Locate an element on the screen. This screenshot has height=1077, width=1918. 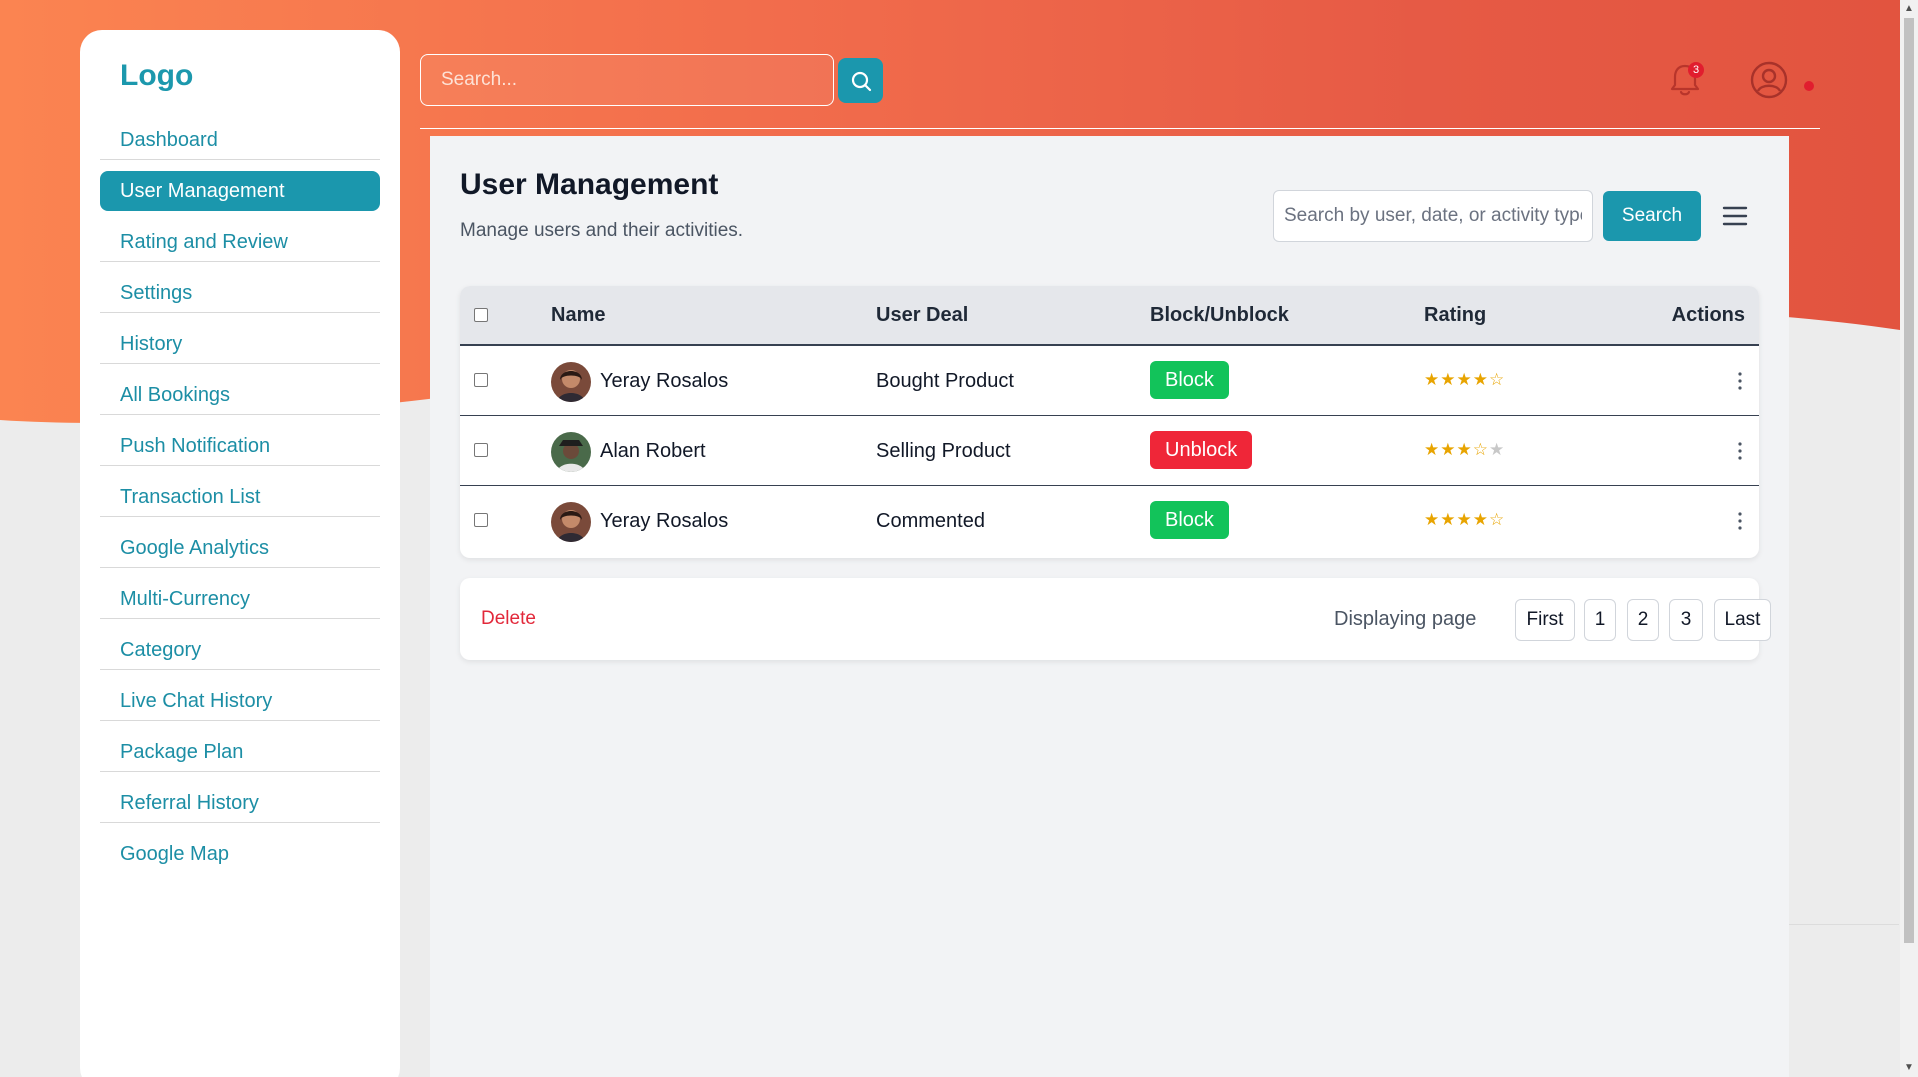
delete-button: Delete is located at coordinates (508, 619).